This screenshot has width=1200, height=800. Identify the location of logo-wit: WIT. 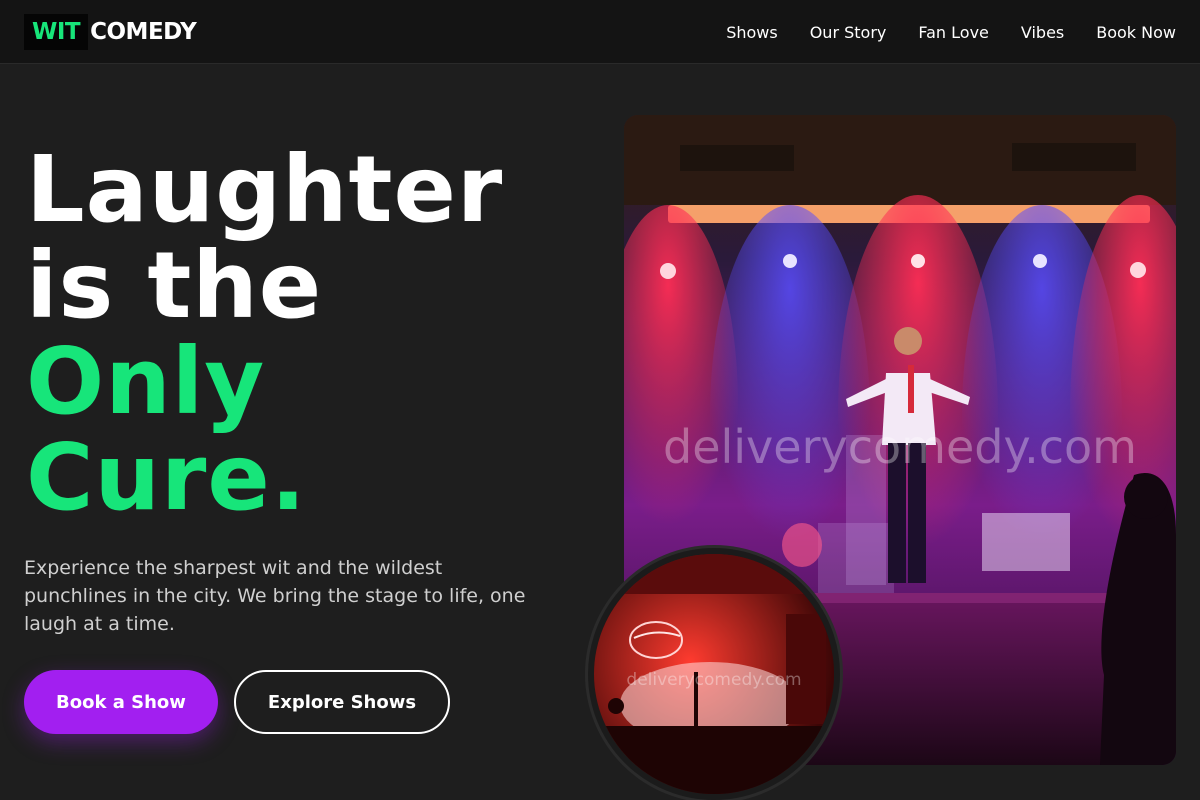
(56, 32).